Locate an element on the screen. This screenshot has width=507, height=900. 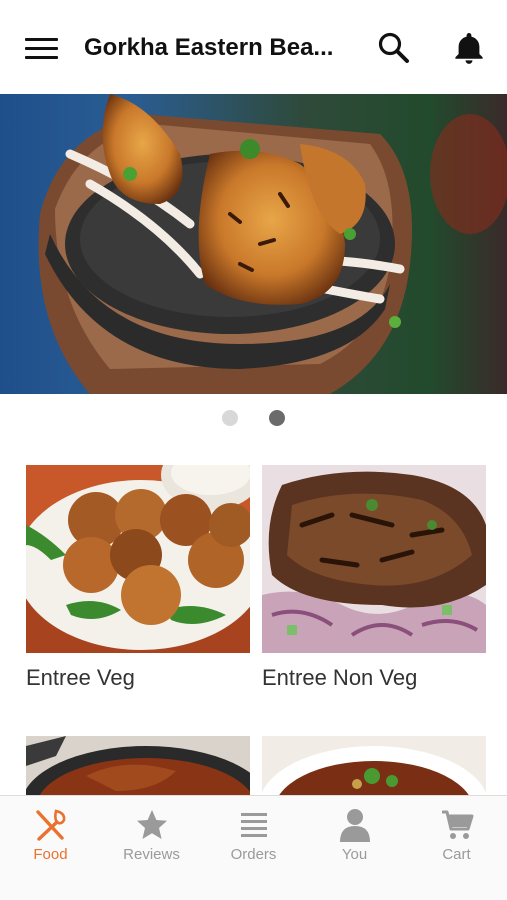
menu-icon is located at coordinates (42, 49).